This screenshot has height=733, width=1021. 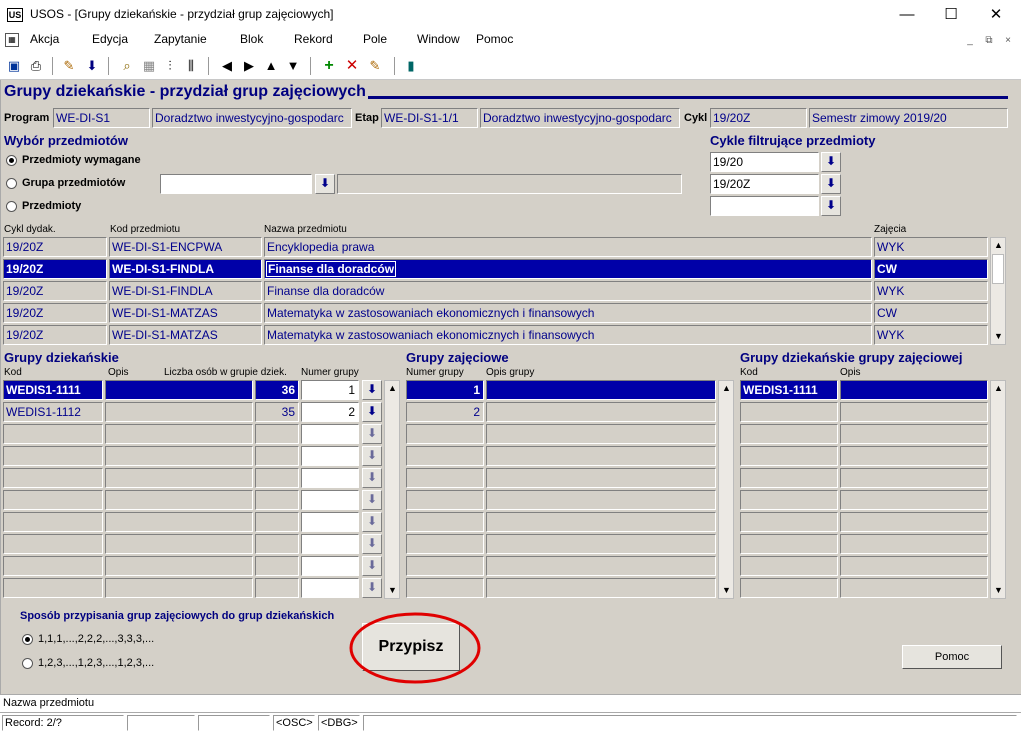 What do you see at coordinates (185, 269) in the screenshot?
I see `subject-kod-cell: WE-DI-S1-FINDLA` at bounding box center [185, 269].